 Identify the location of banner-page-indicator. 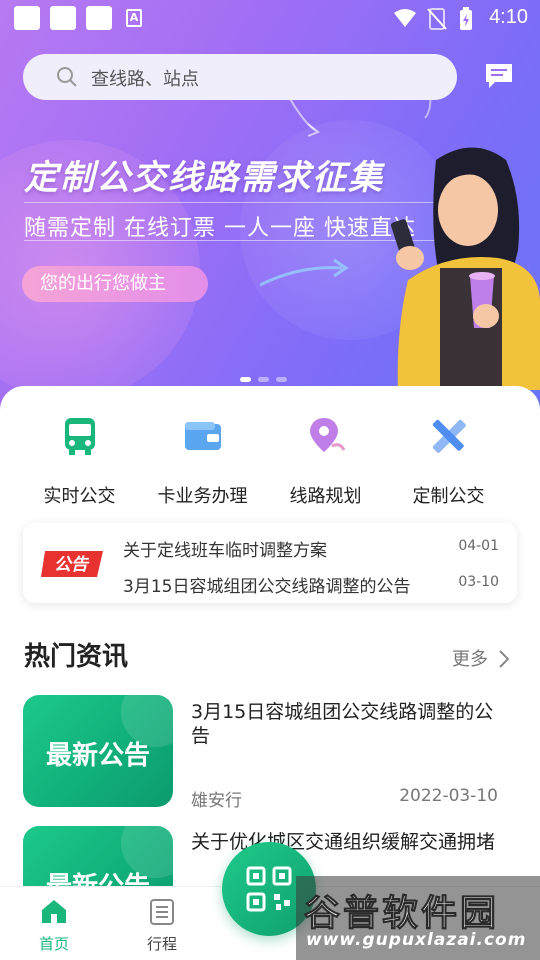
(267, 376).